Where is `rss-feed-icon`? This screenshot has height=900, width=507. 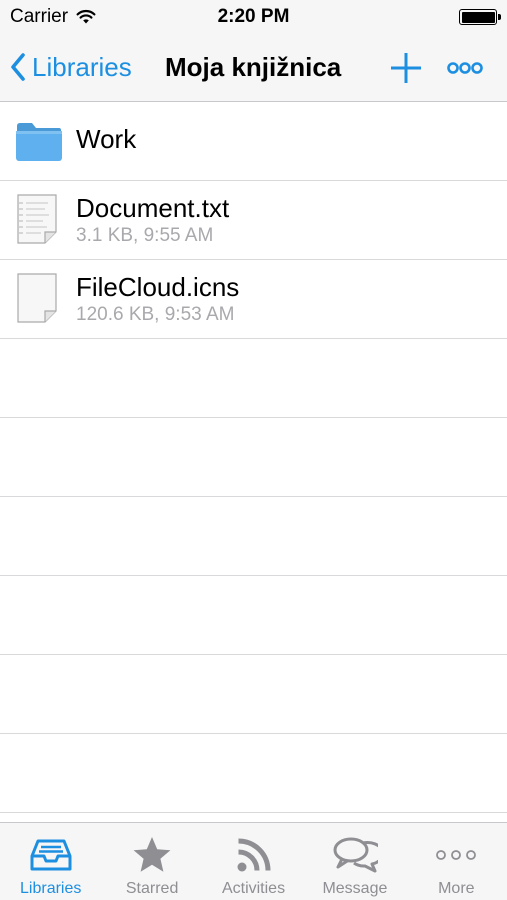
rss-feed-icon is located at coordinates (254, 855).